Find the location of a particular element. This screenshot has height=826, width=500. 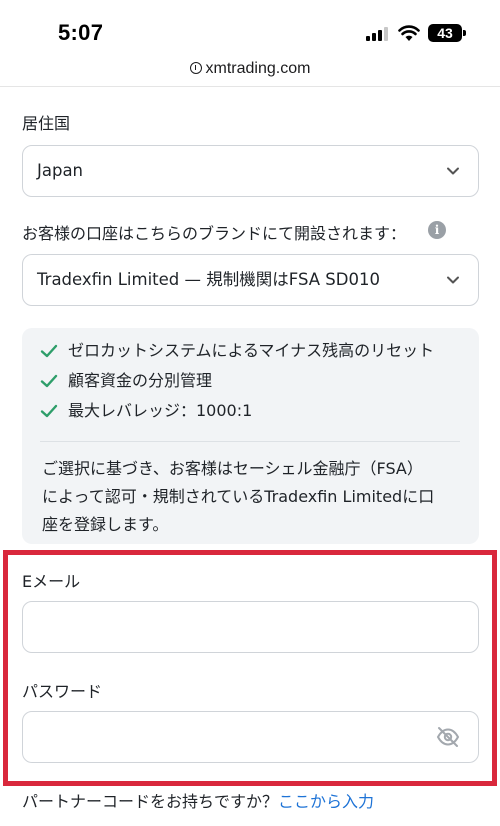

password-field is located at coordinates (250, 737).